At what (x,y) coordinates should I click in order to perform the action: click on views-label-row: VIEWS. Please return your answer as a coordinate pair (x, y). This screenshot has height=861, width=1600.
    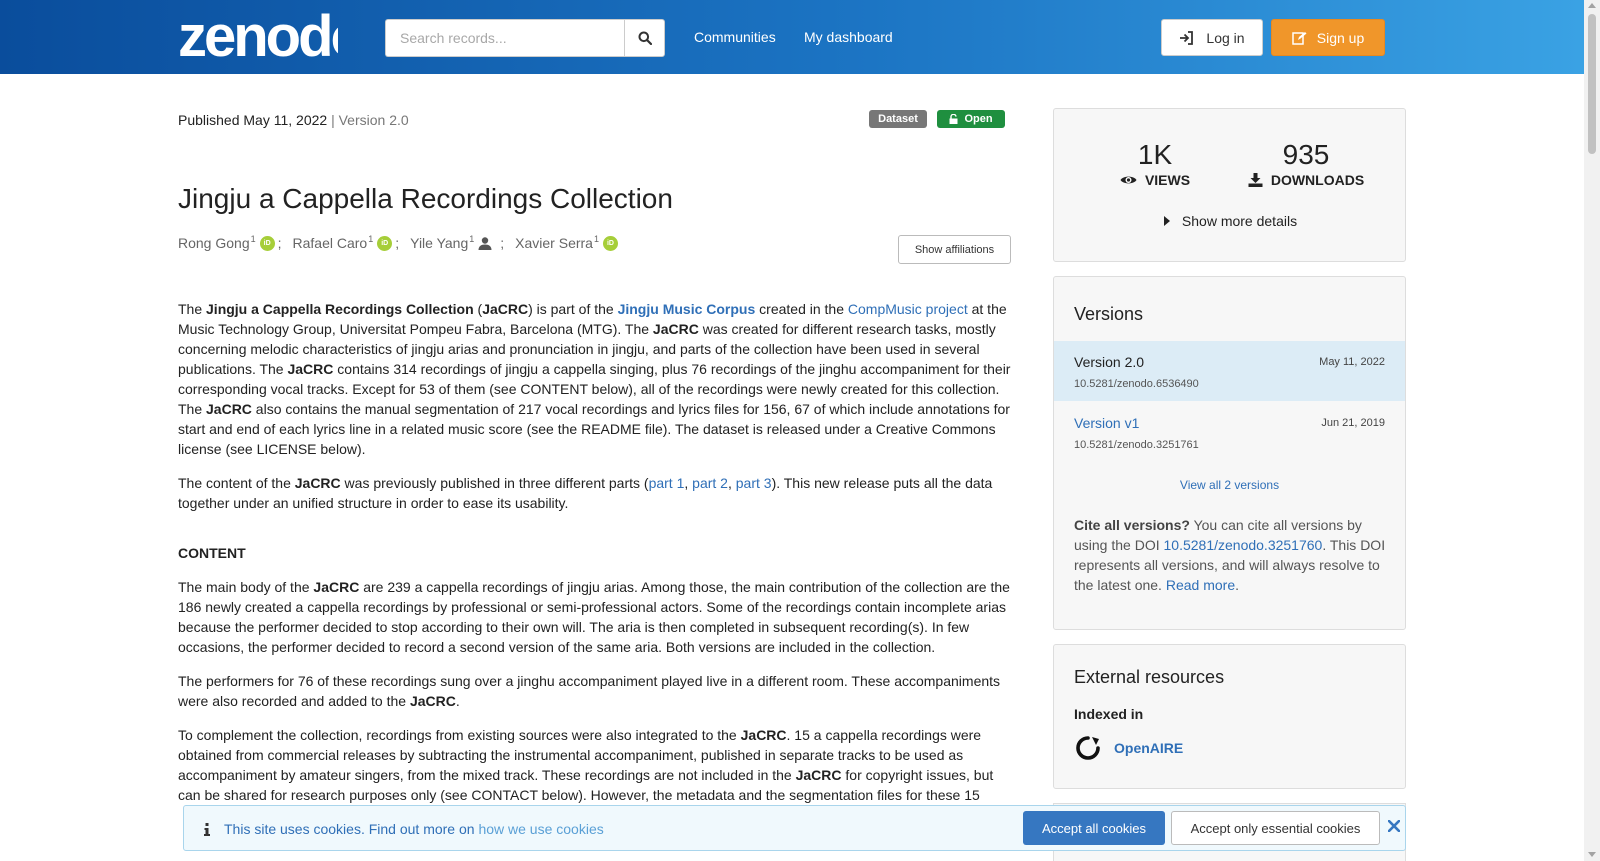
    Looking at the image, I should click on (1155, 180).